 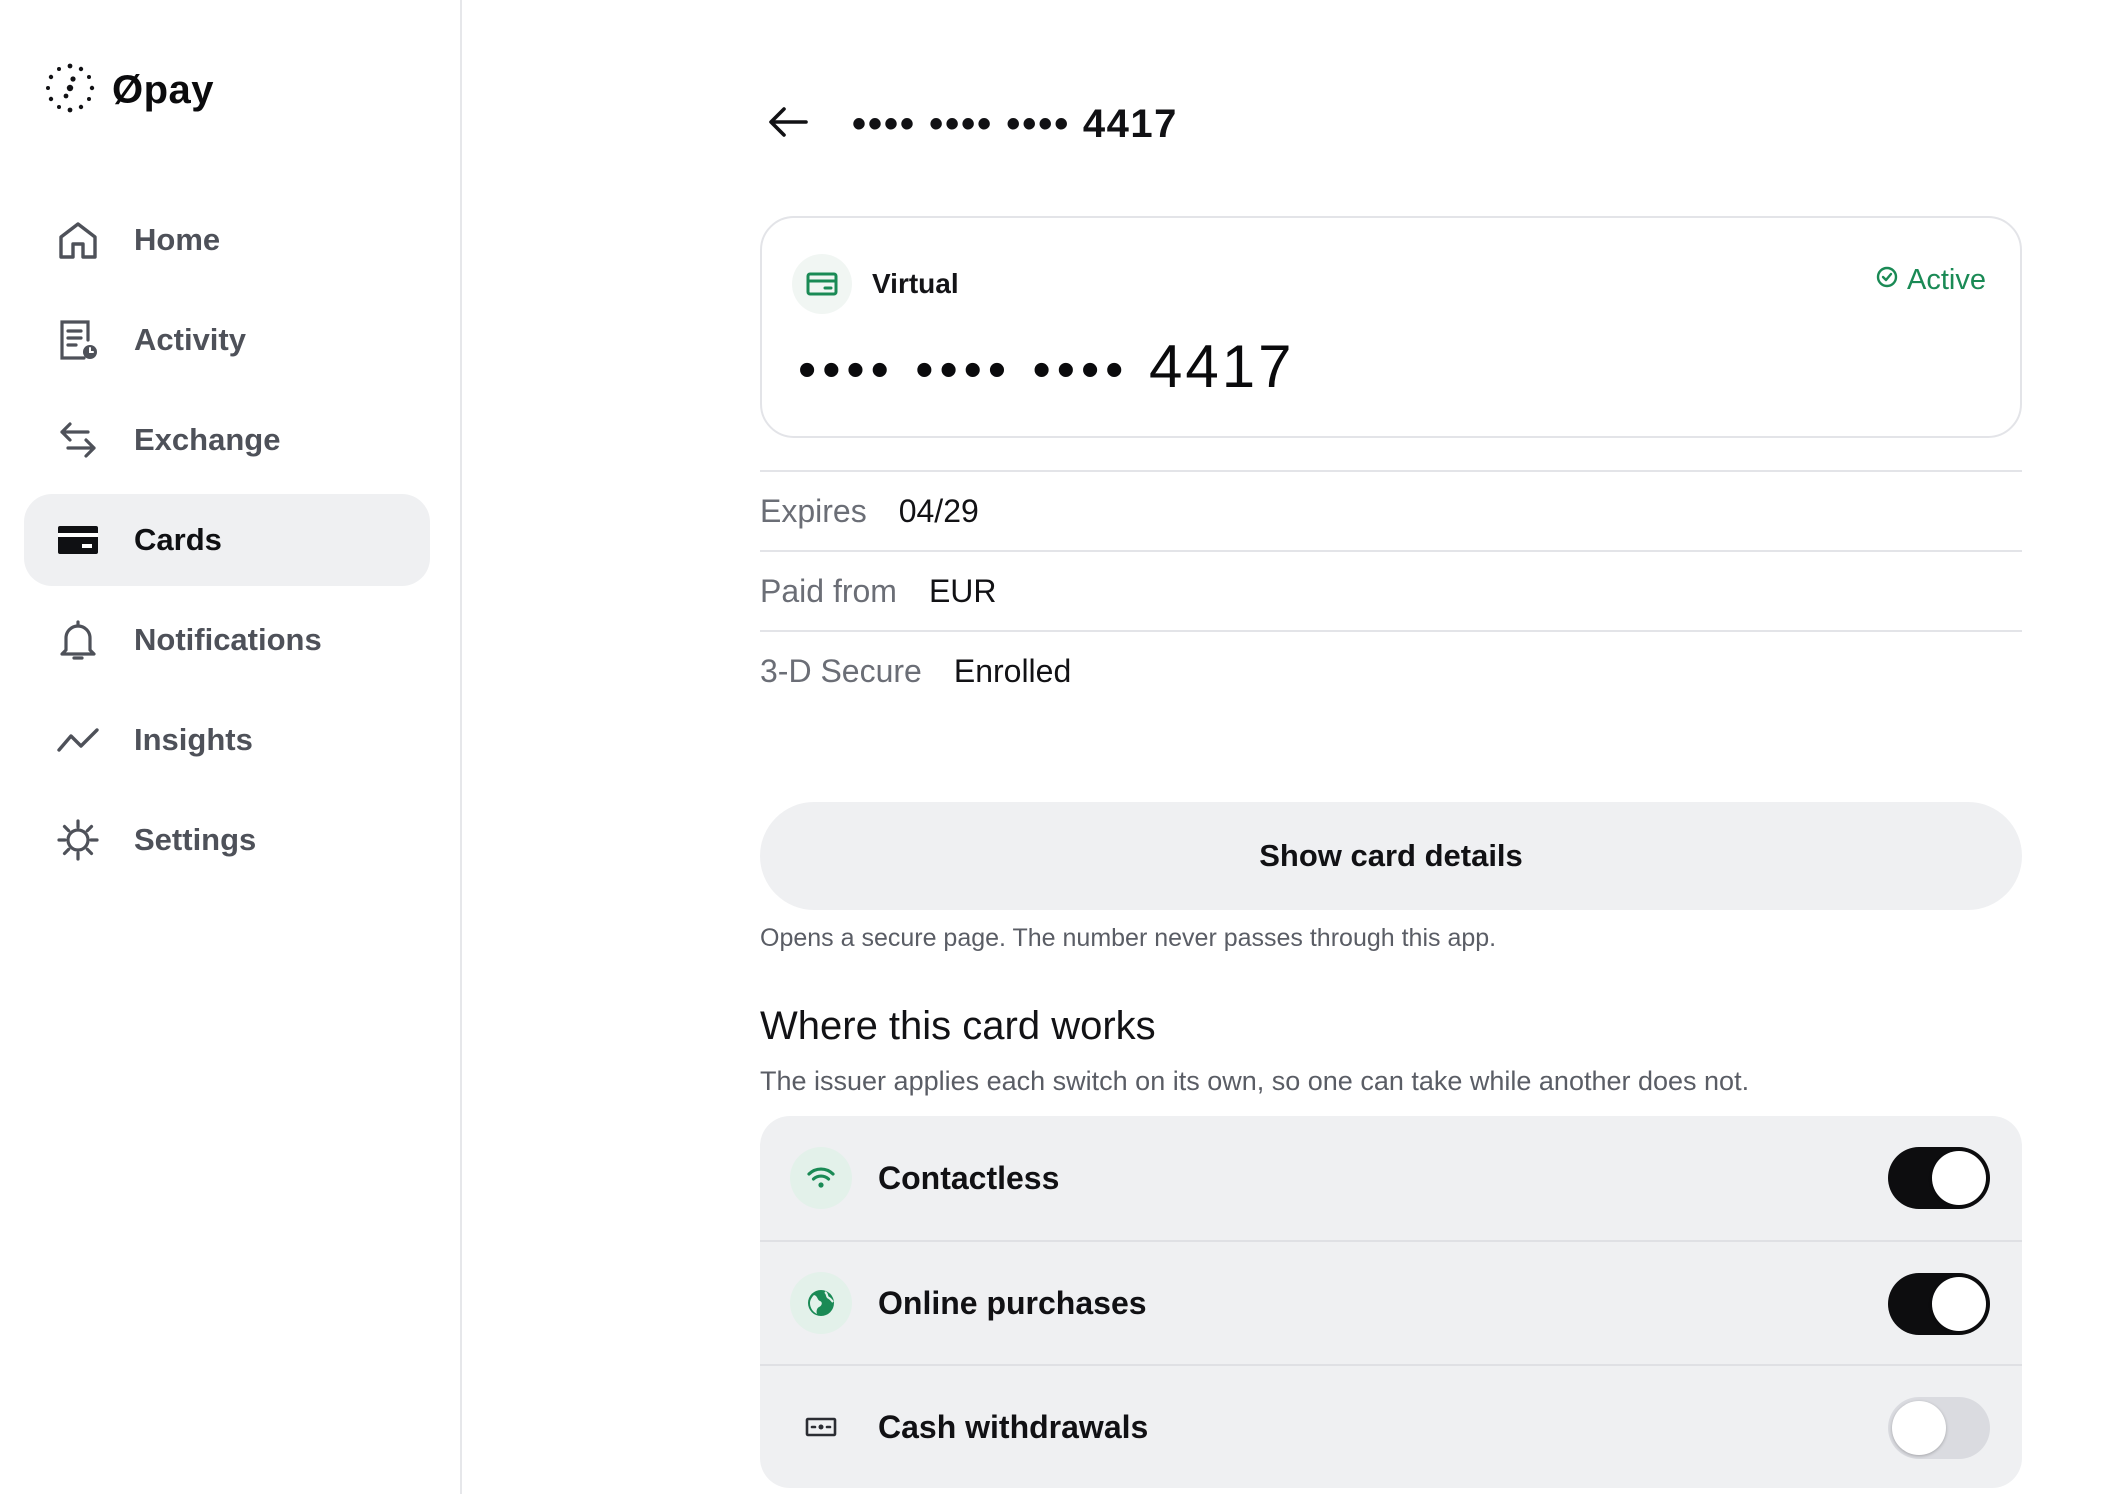 I want to click on sidebar-item-activity: Activity, so click(x=227, y=340).